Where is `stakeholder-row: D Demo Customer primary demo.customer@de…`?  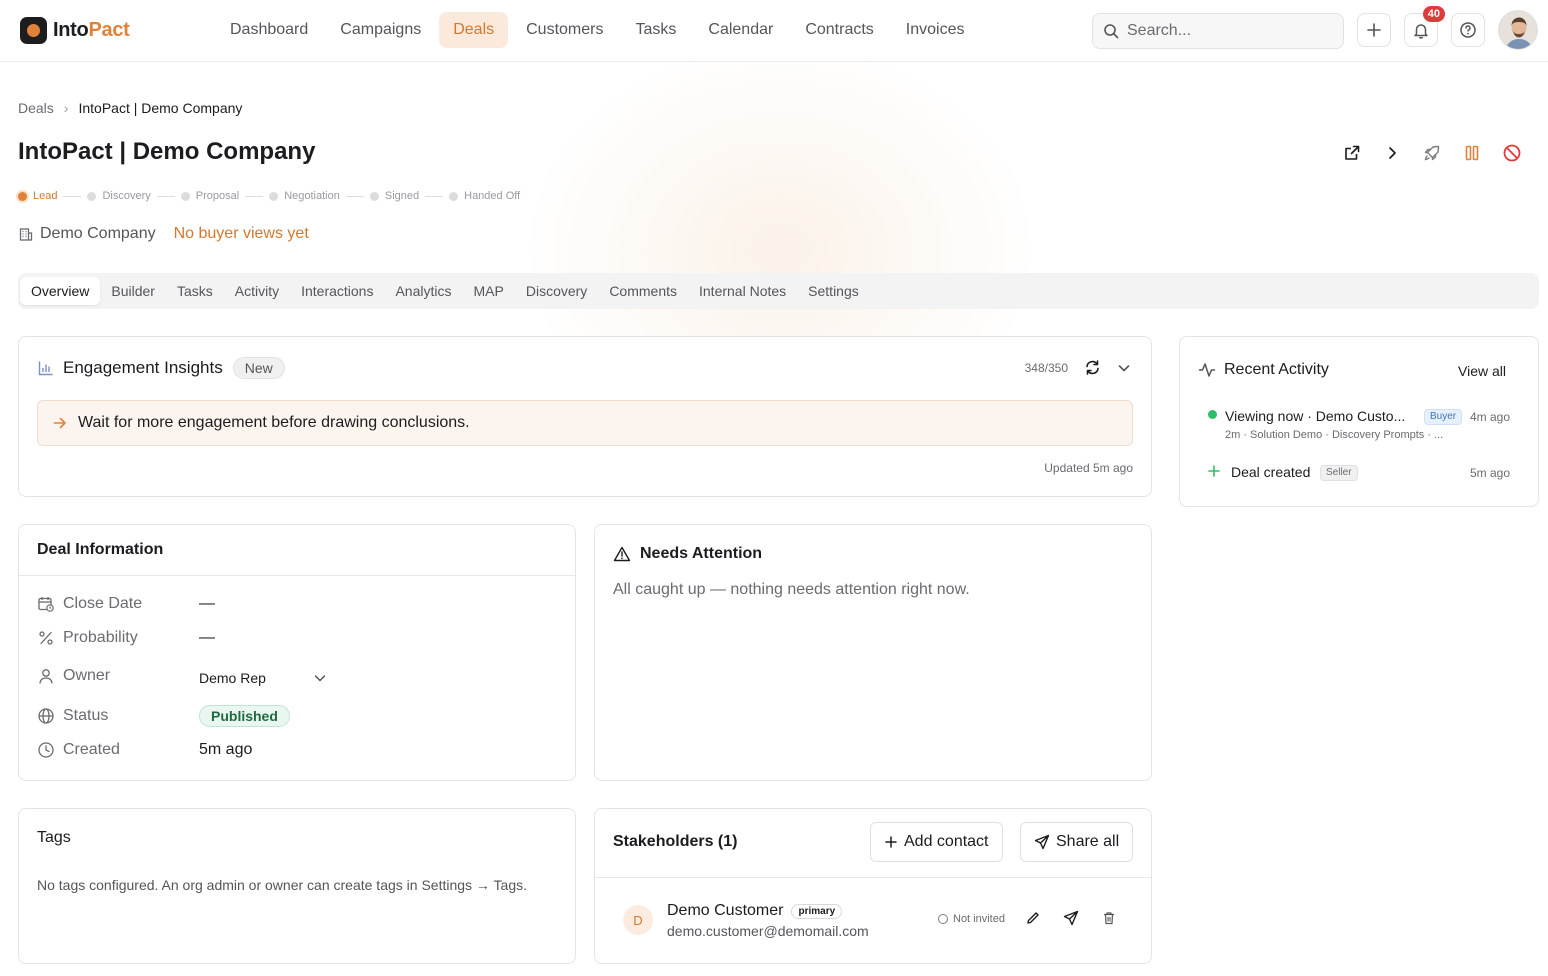 stakeholder-row: D Demo Customer primary demo.customer@de… is located at coordinates (873, 920).